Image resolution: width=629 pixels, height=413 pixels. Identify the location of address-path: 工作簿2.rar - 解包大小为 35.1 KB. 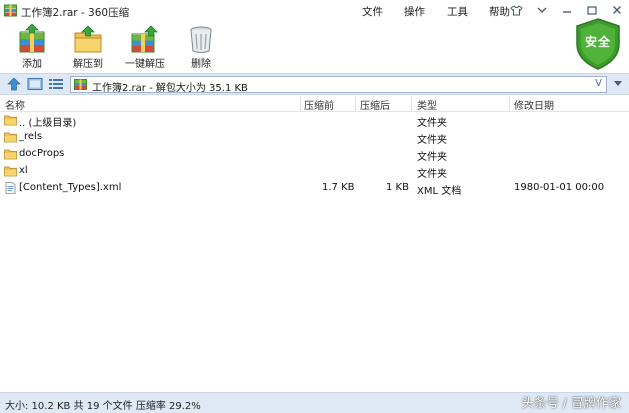
(170, 88).